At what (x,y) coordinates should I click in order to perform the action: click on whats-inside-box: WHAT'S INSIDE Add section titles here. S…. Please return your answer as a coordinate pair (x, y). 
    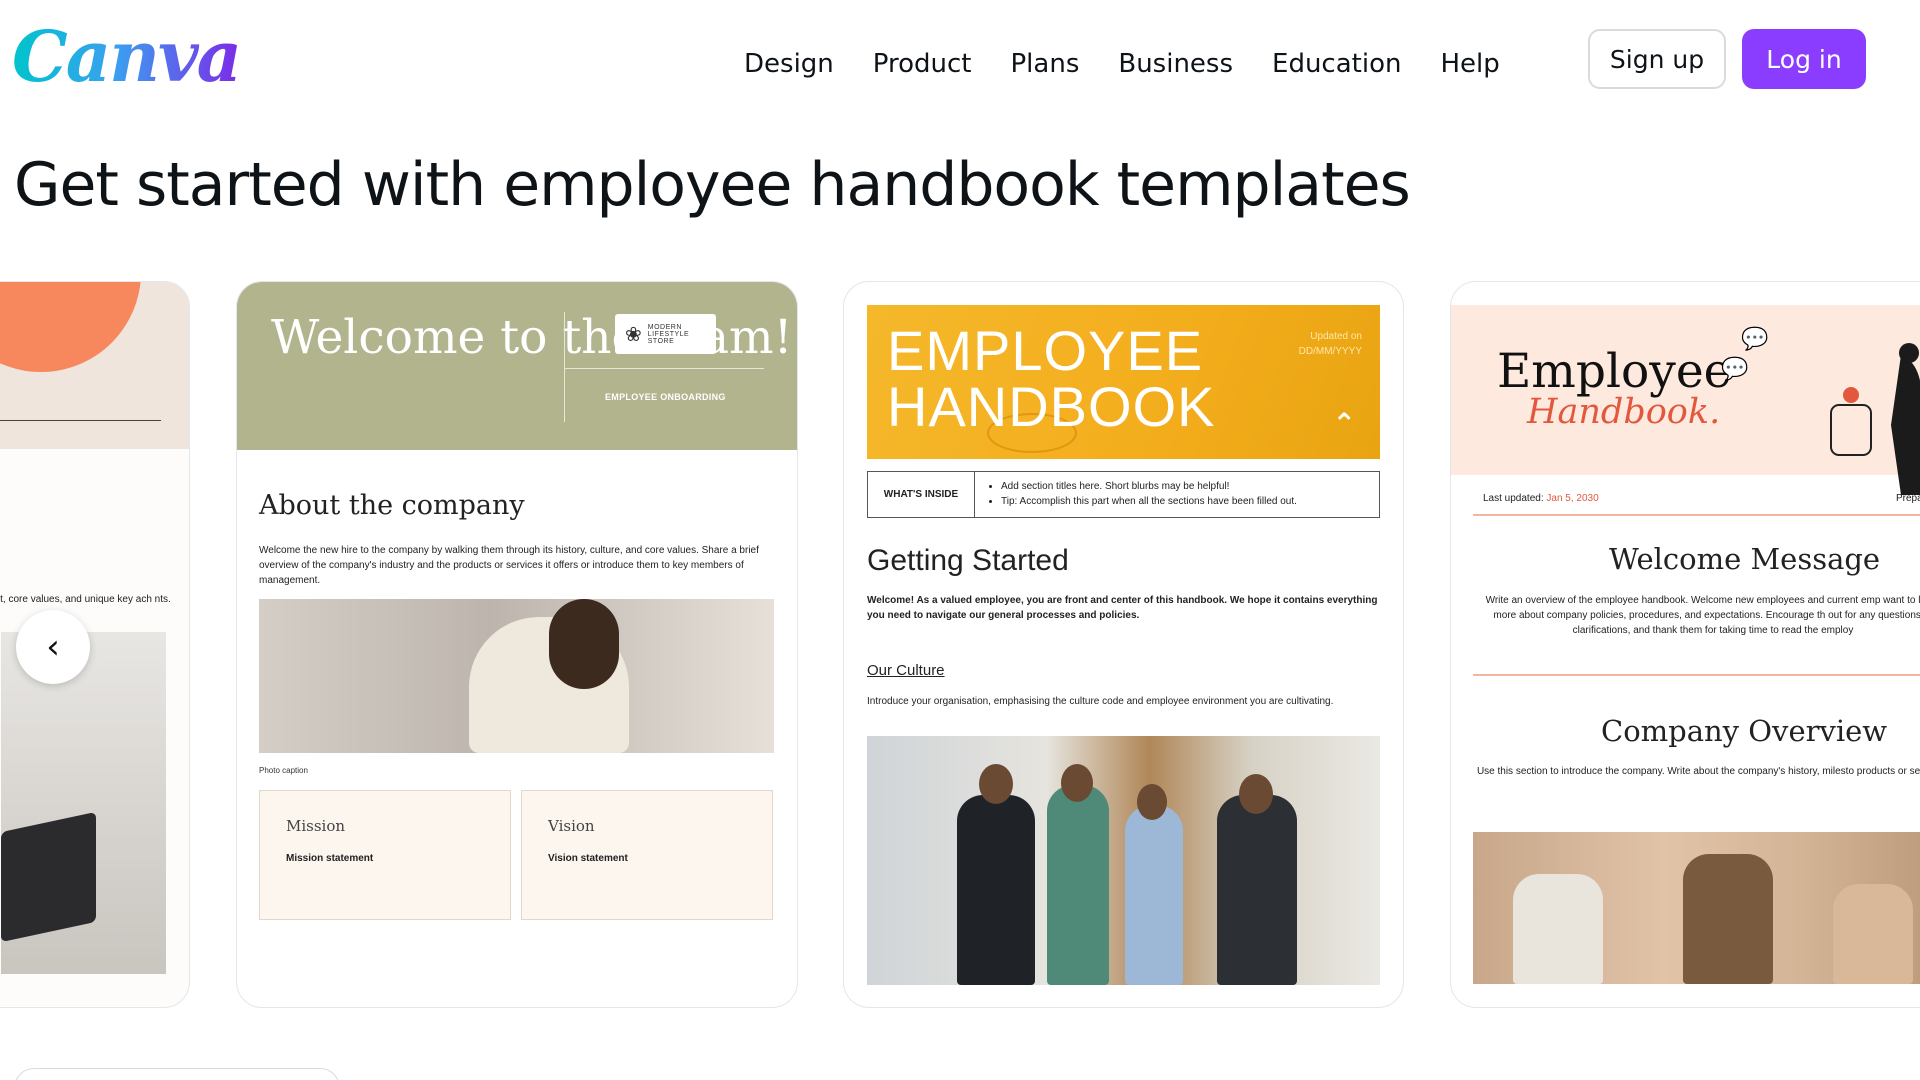
    Looking at the image, I should click on (1123, 494).